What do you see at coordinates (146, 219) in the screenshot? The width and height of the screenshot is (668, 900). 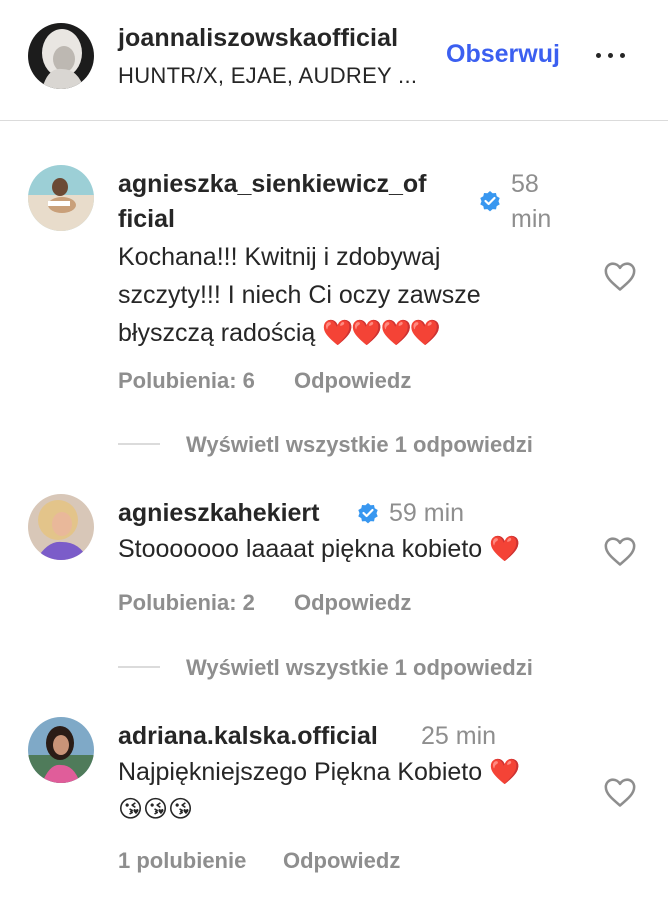 I see `comment-username-wrap: ficial` at bounding box center [146, 219].